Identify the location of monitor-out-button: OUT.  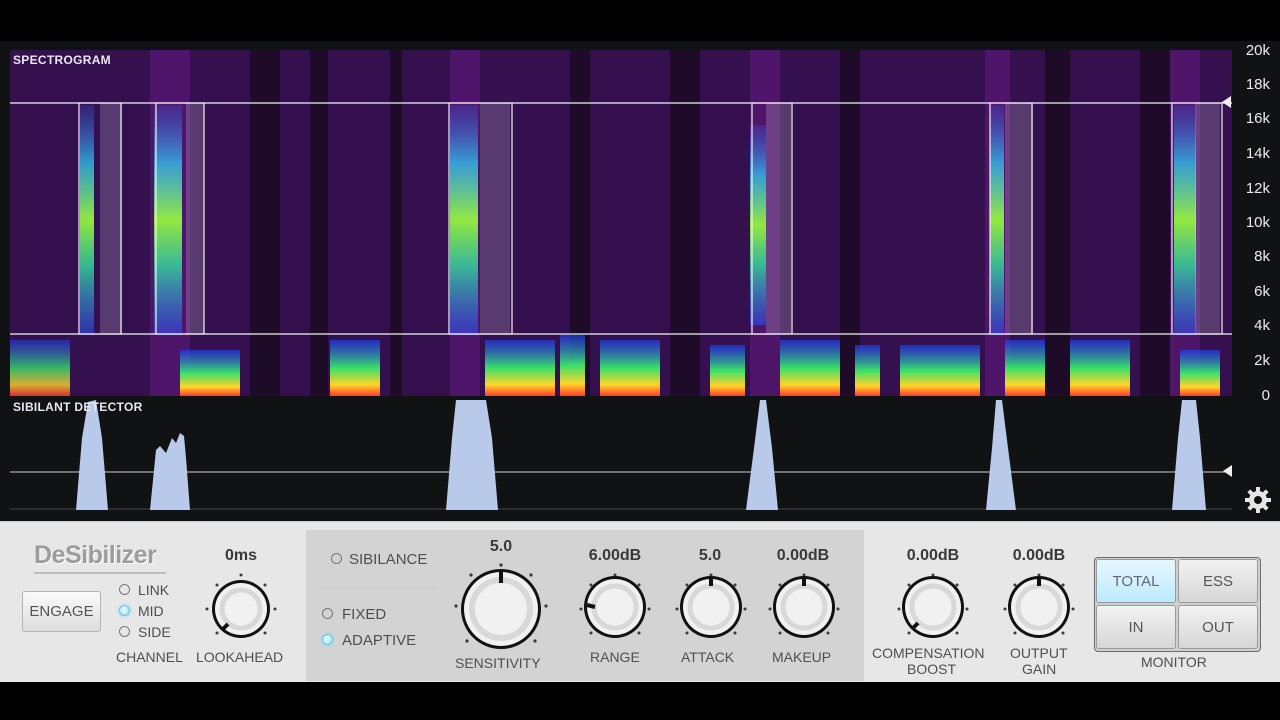
(1218, 627).